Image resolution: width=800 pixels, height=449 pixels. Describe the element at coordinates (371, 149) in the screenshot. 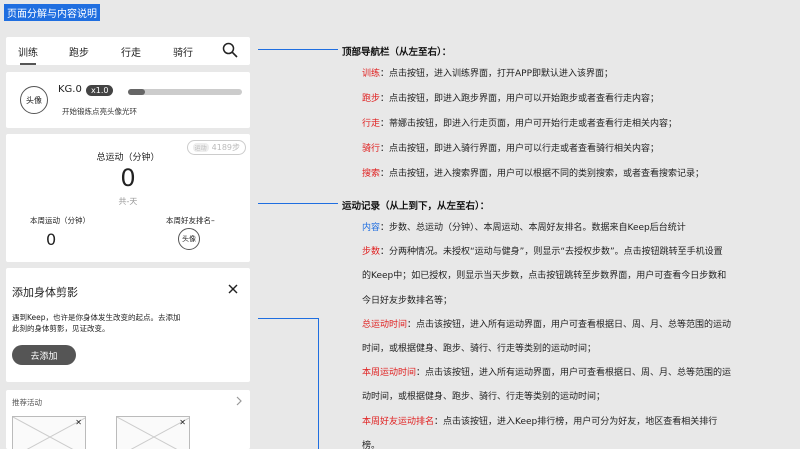

I see `annotation-term: 骑行` at that location.